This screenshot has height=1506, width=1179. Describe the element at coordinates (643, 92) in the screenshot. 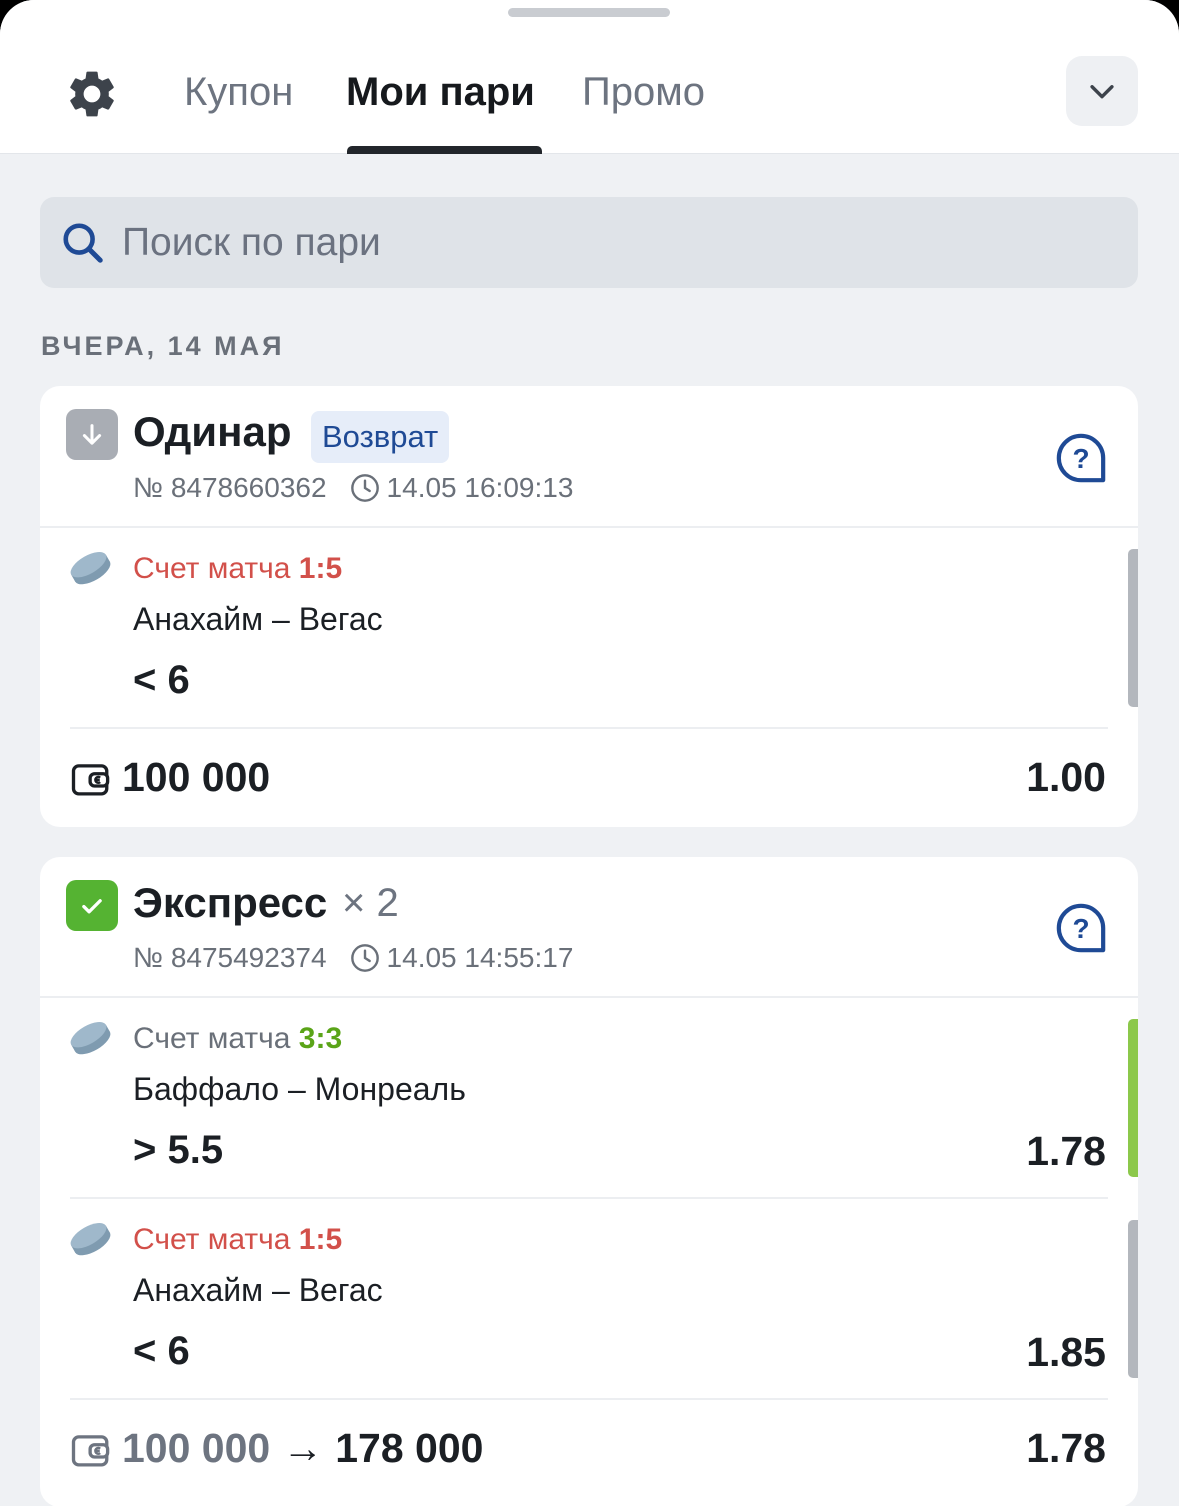

I see `tab-promo: Промо` at that location.